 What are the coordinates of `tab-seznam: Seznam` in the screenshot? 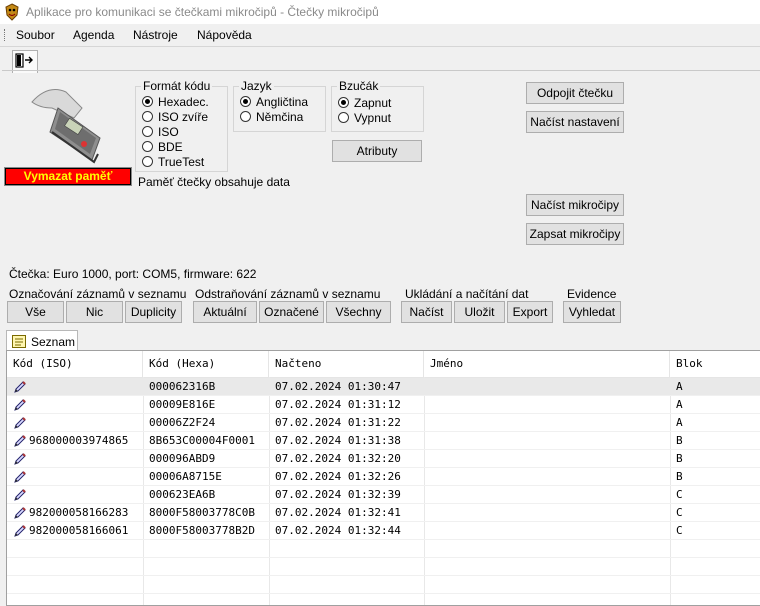 It's located at (42, 341).